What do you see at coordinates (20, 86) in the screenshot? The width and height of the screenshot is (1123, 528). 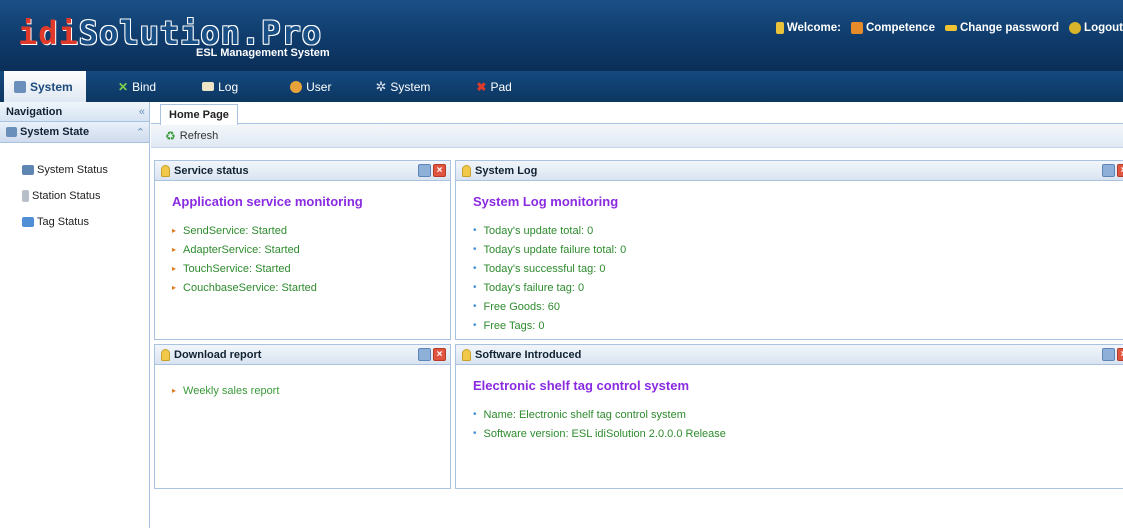 I see `system-icon` at bounding box center [20, 86].